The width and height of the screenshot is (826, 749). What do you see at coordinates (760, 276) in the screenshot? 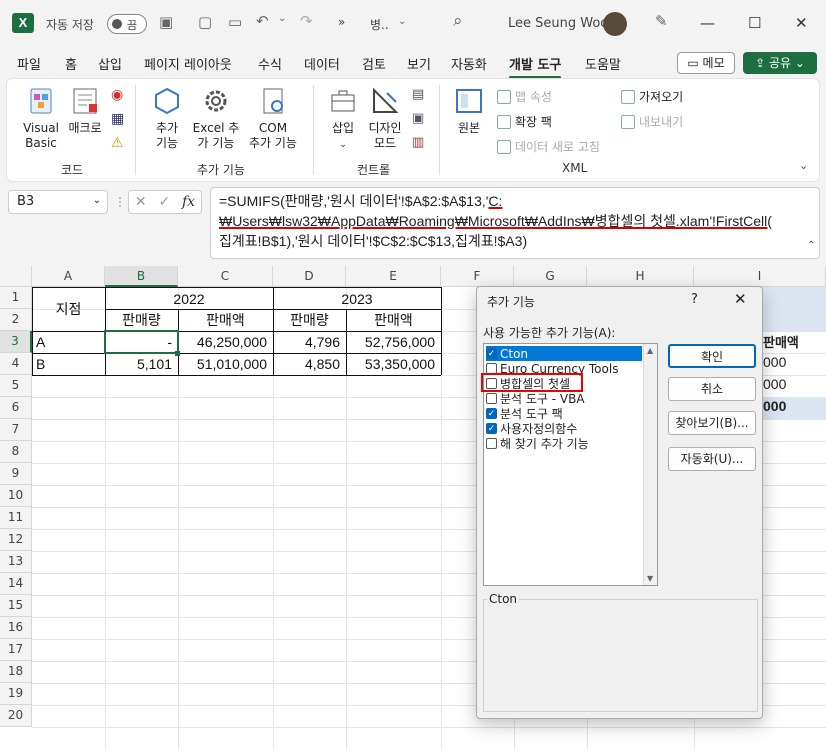
I see `column-header-i: I` at bounding box center [760, 276].